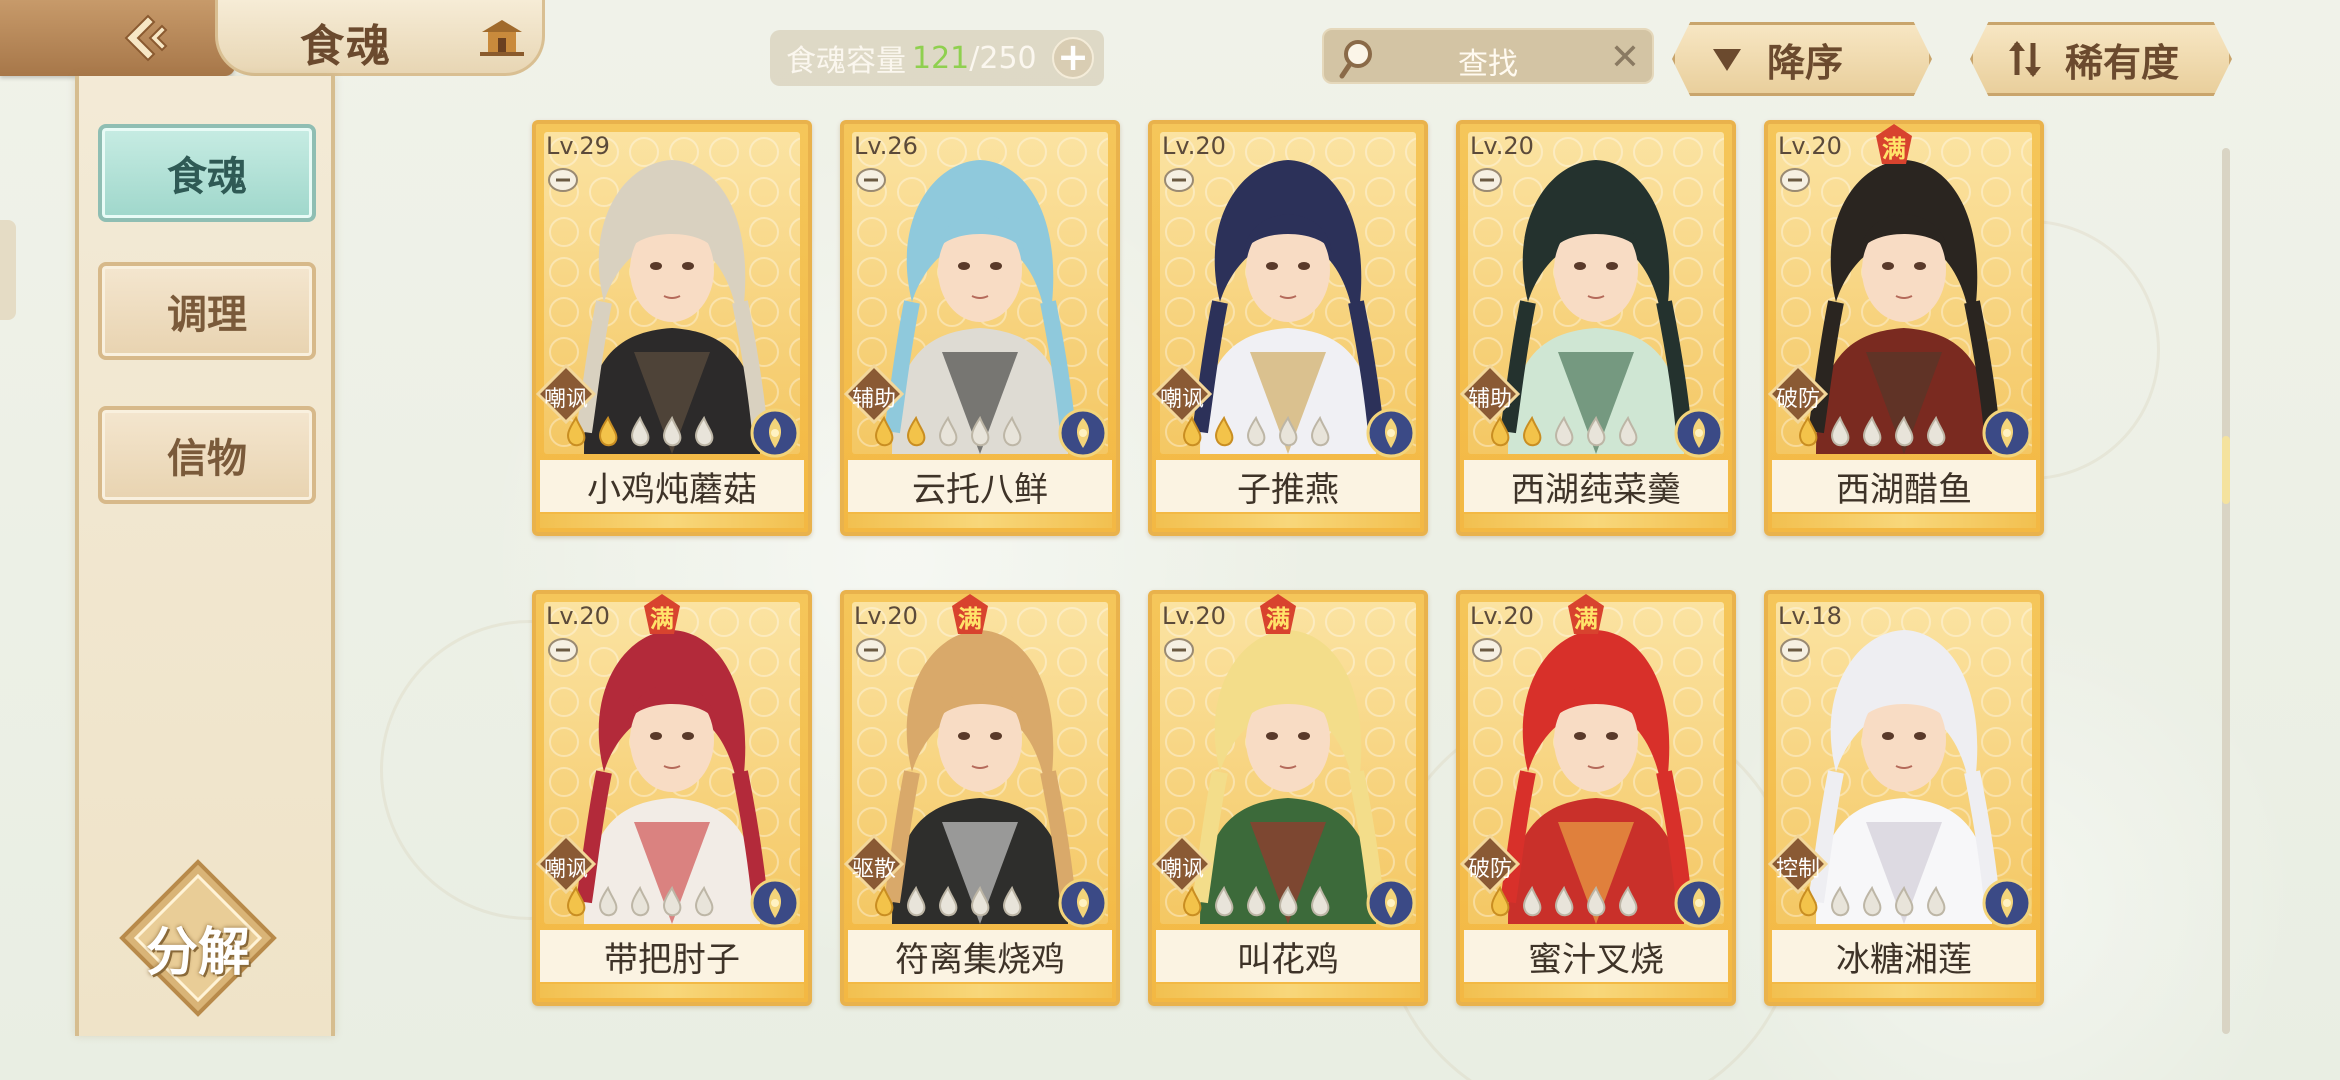 This screenshot has width=2340, height=1080. I want to click on search-field: 查找 ✕, so click(1488, 56).